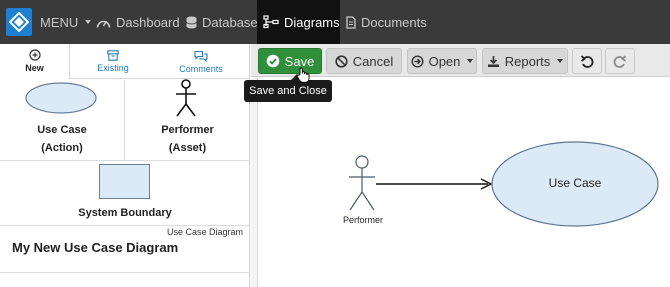  Describe the element at coordinates (113, 61) in the screenshot. I see `tab-existing: Existing` at that location.